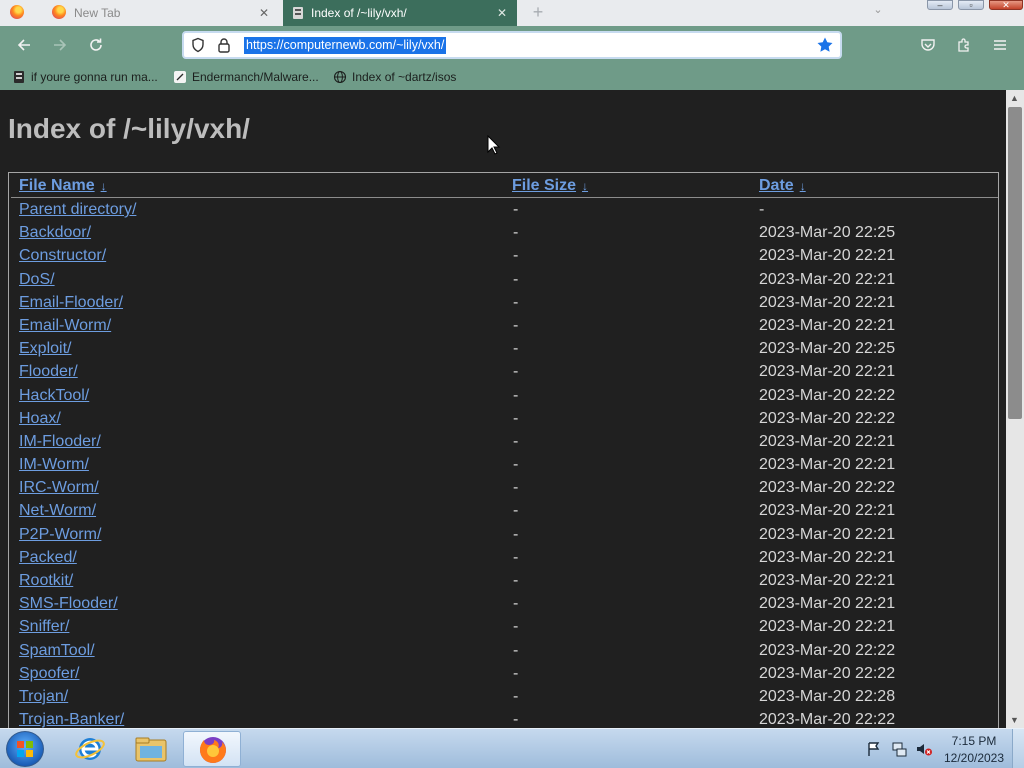  What do you see at coordinates (503, 371) in the screenshot?
I see `table-row: Flooder/ - 2023-Mar-20 22:21` at bounding box center [503, 371].